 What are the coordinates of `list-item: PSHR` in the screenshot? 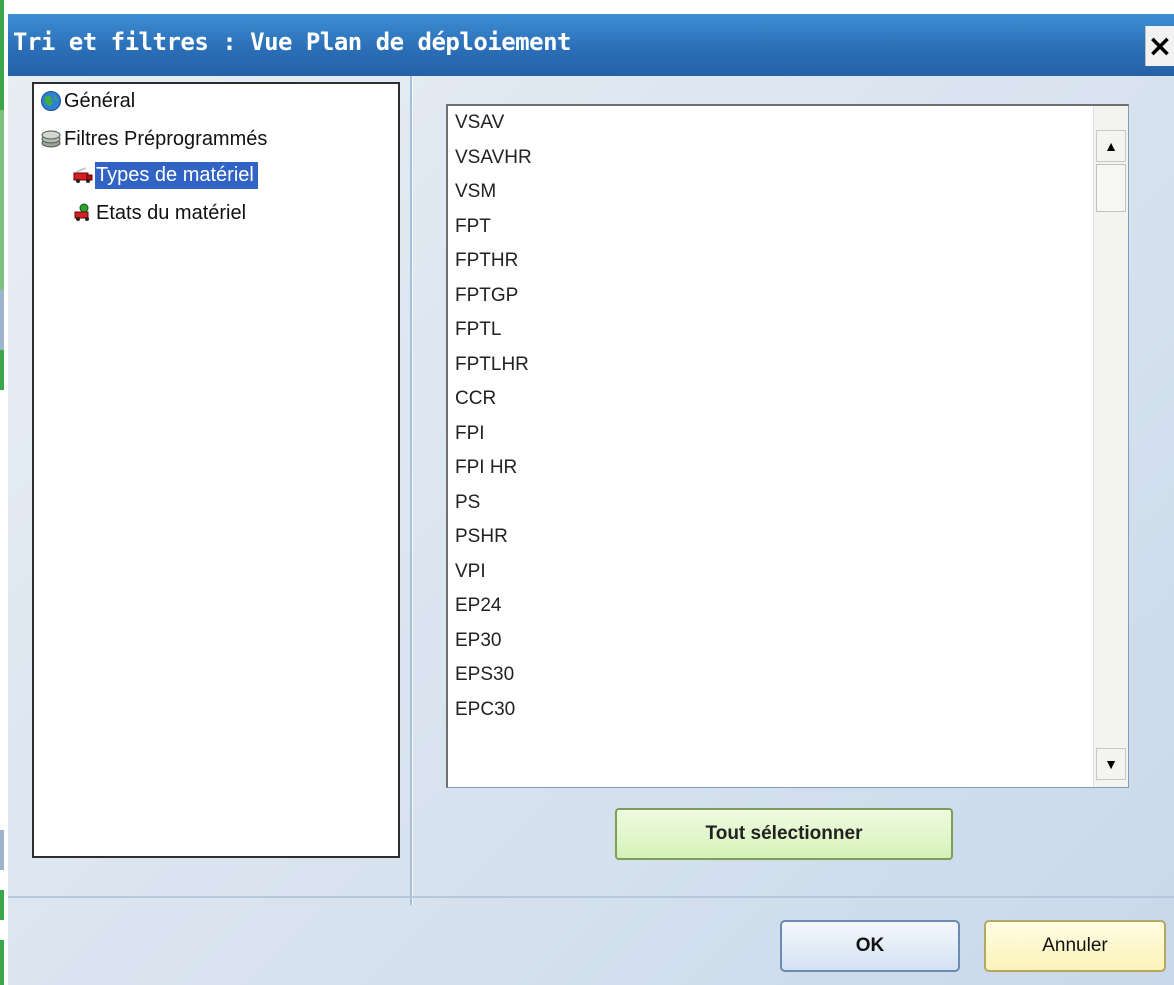 It's located at (493, 537).